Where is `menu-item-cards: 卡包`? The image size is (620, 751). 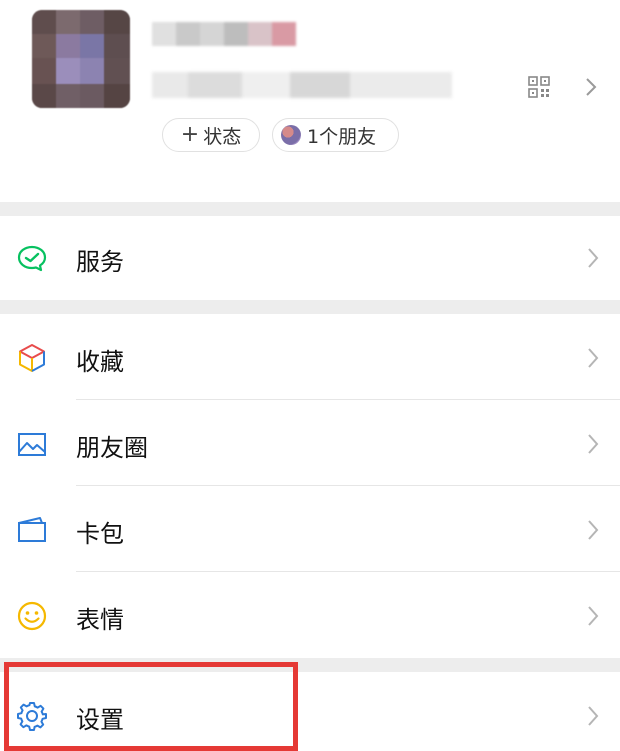
menu-item-cards: 卡包 is located at coordinates (310, 529).